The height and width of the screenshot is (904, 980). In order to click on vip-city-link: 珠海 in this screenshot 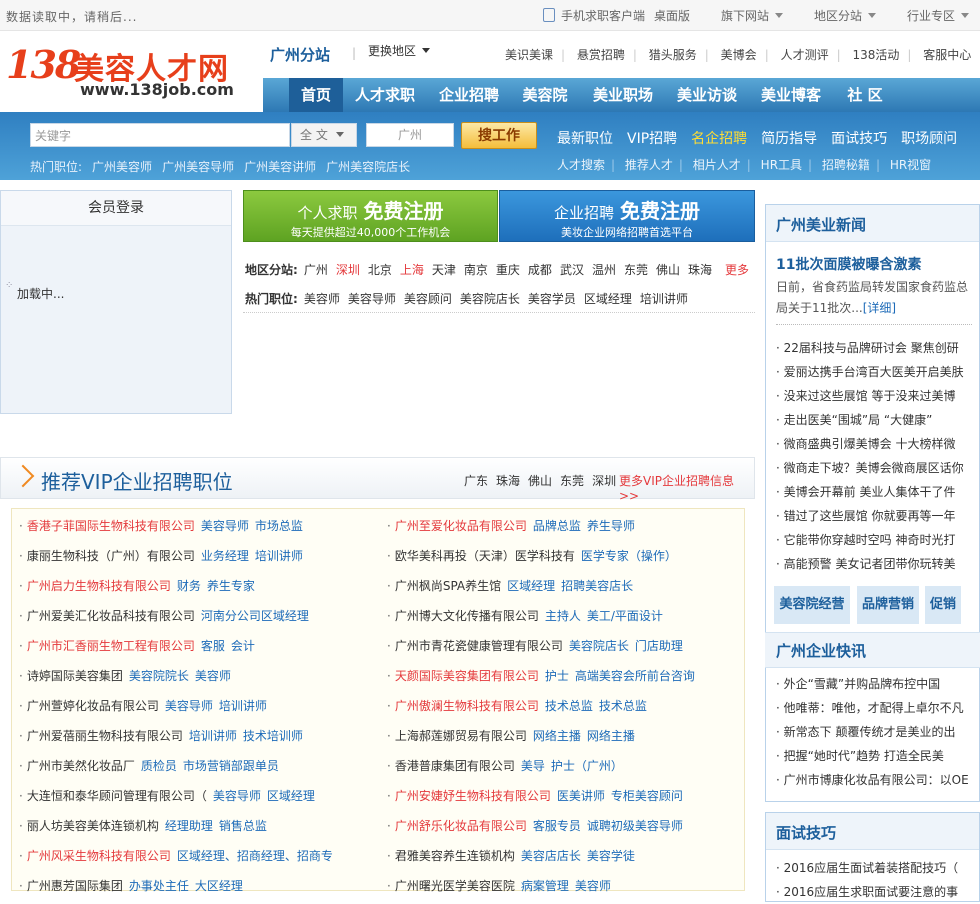, I will do `click(508, 481)`.